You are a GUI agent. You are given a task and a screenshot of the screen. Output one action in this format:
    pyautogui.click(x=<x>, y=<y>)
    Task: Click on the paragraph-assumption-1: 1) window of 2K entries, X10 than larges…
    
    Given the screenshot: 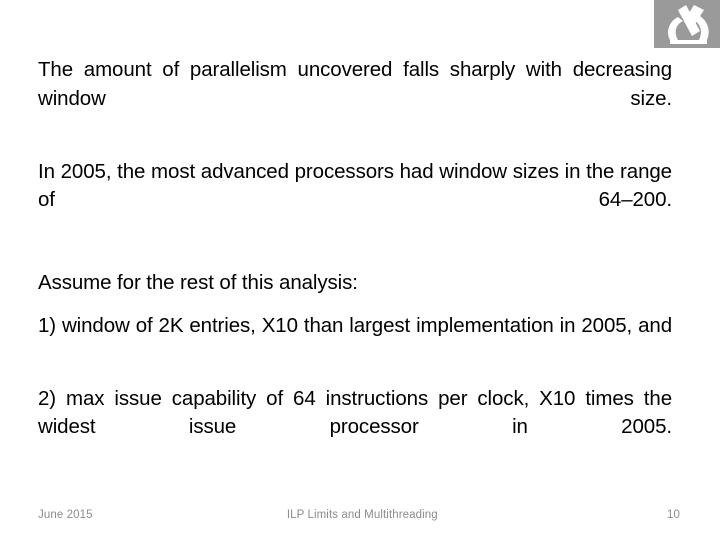 What is the action you would take?
    pyautogui.click(x=355, y=325)
    